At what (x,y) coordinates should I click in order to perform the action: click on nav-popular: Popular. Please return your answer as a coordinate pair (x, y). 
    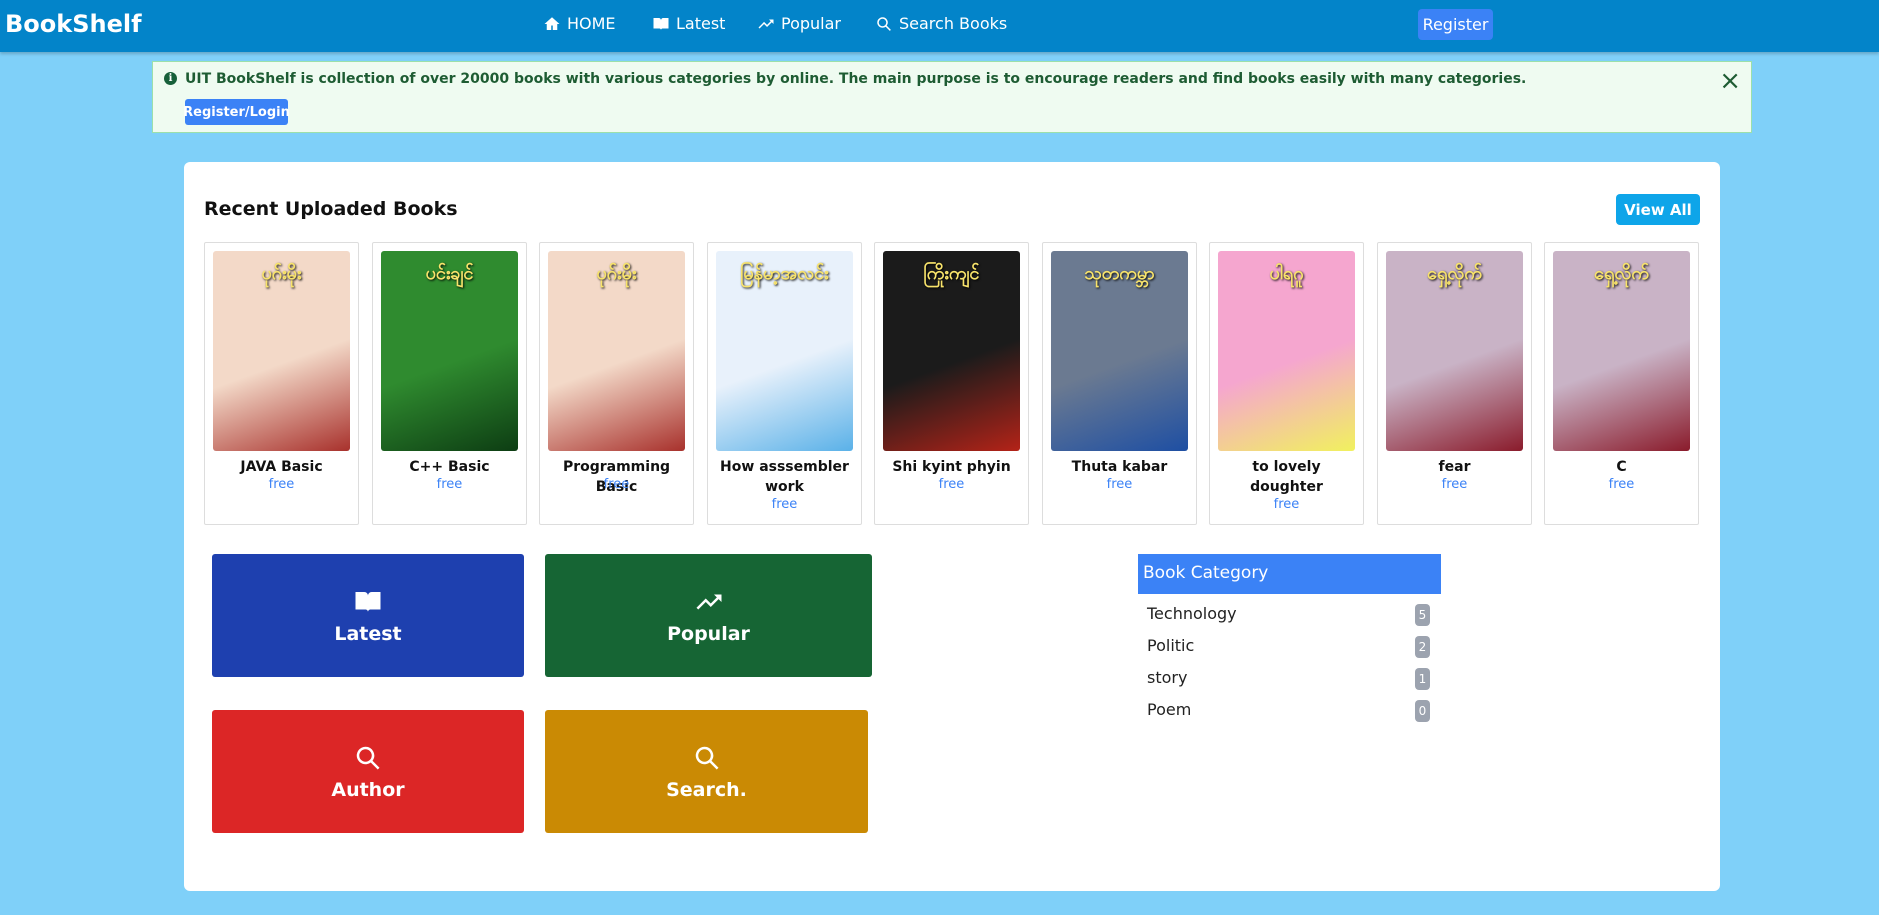
    Looking at the image, I should click on (799, 23).